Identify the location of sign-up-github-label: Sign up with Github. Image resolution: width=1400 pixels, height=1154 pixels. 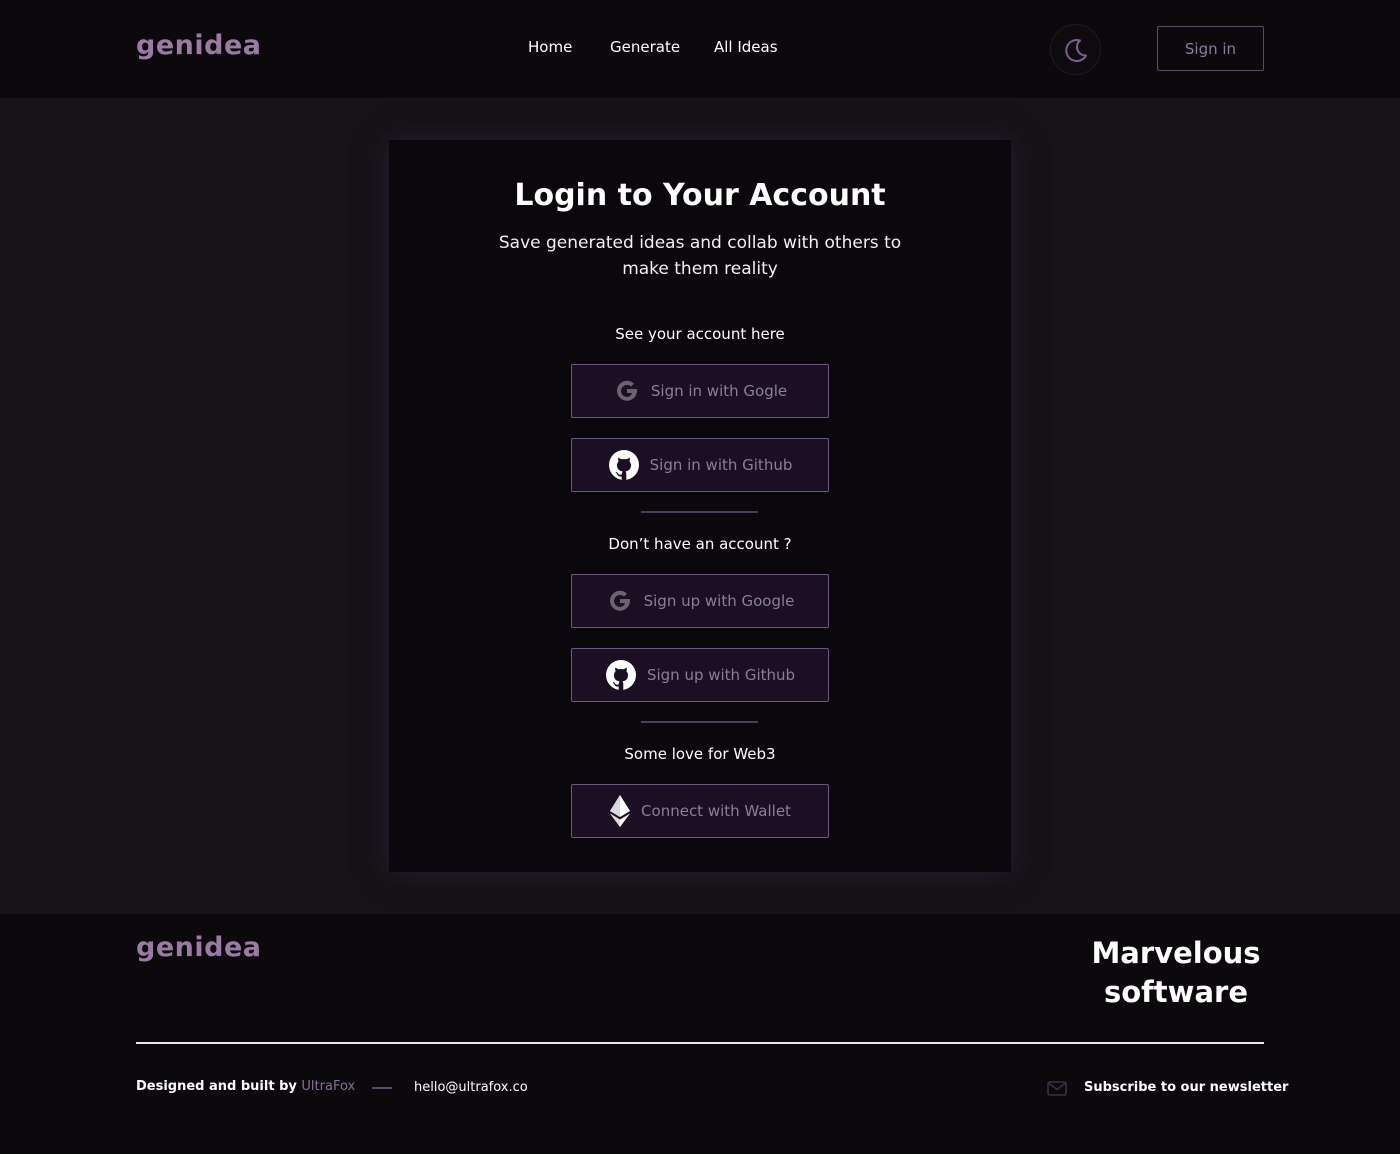
(721, 675).